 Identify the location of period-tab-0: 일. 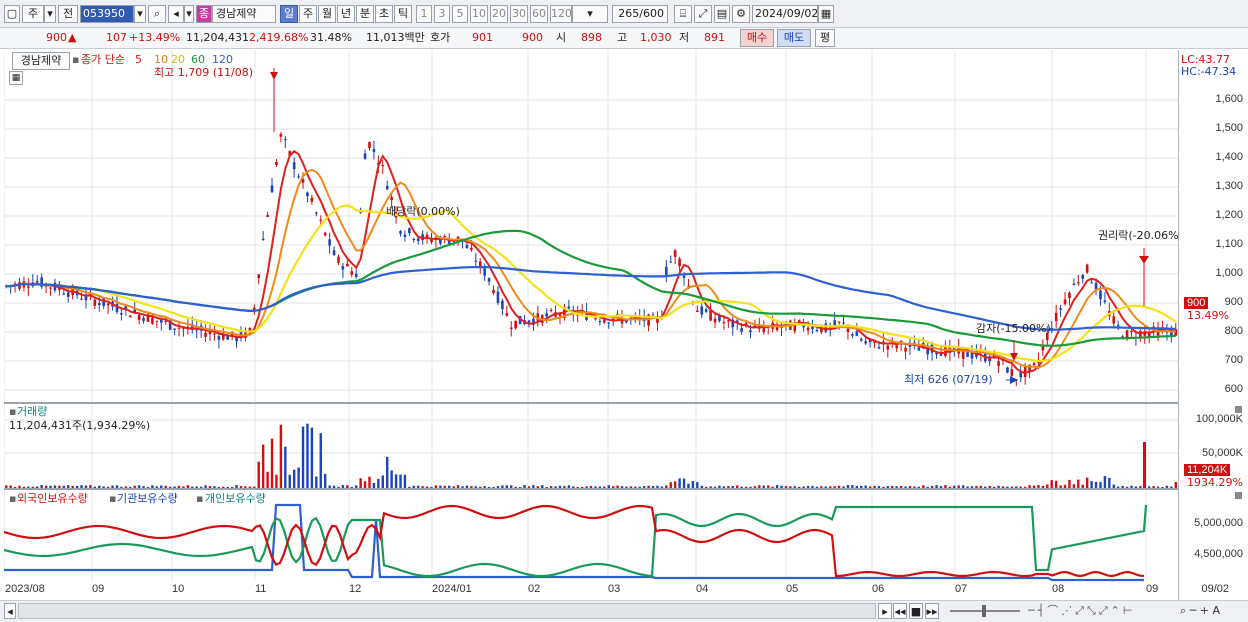
(289, 14).